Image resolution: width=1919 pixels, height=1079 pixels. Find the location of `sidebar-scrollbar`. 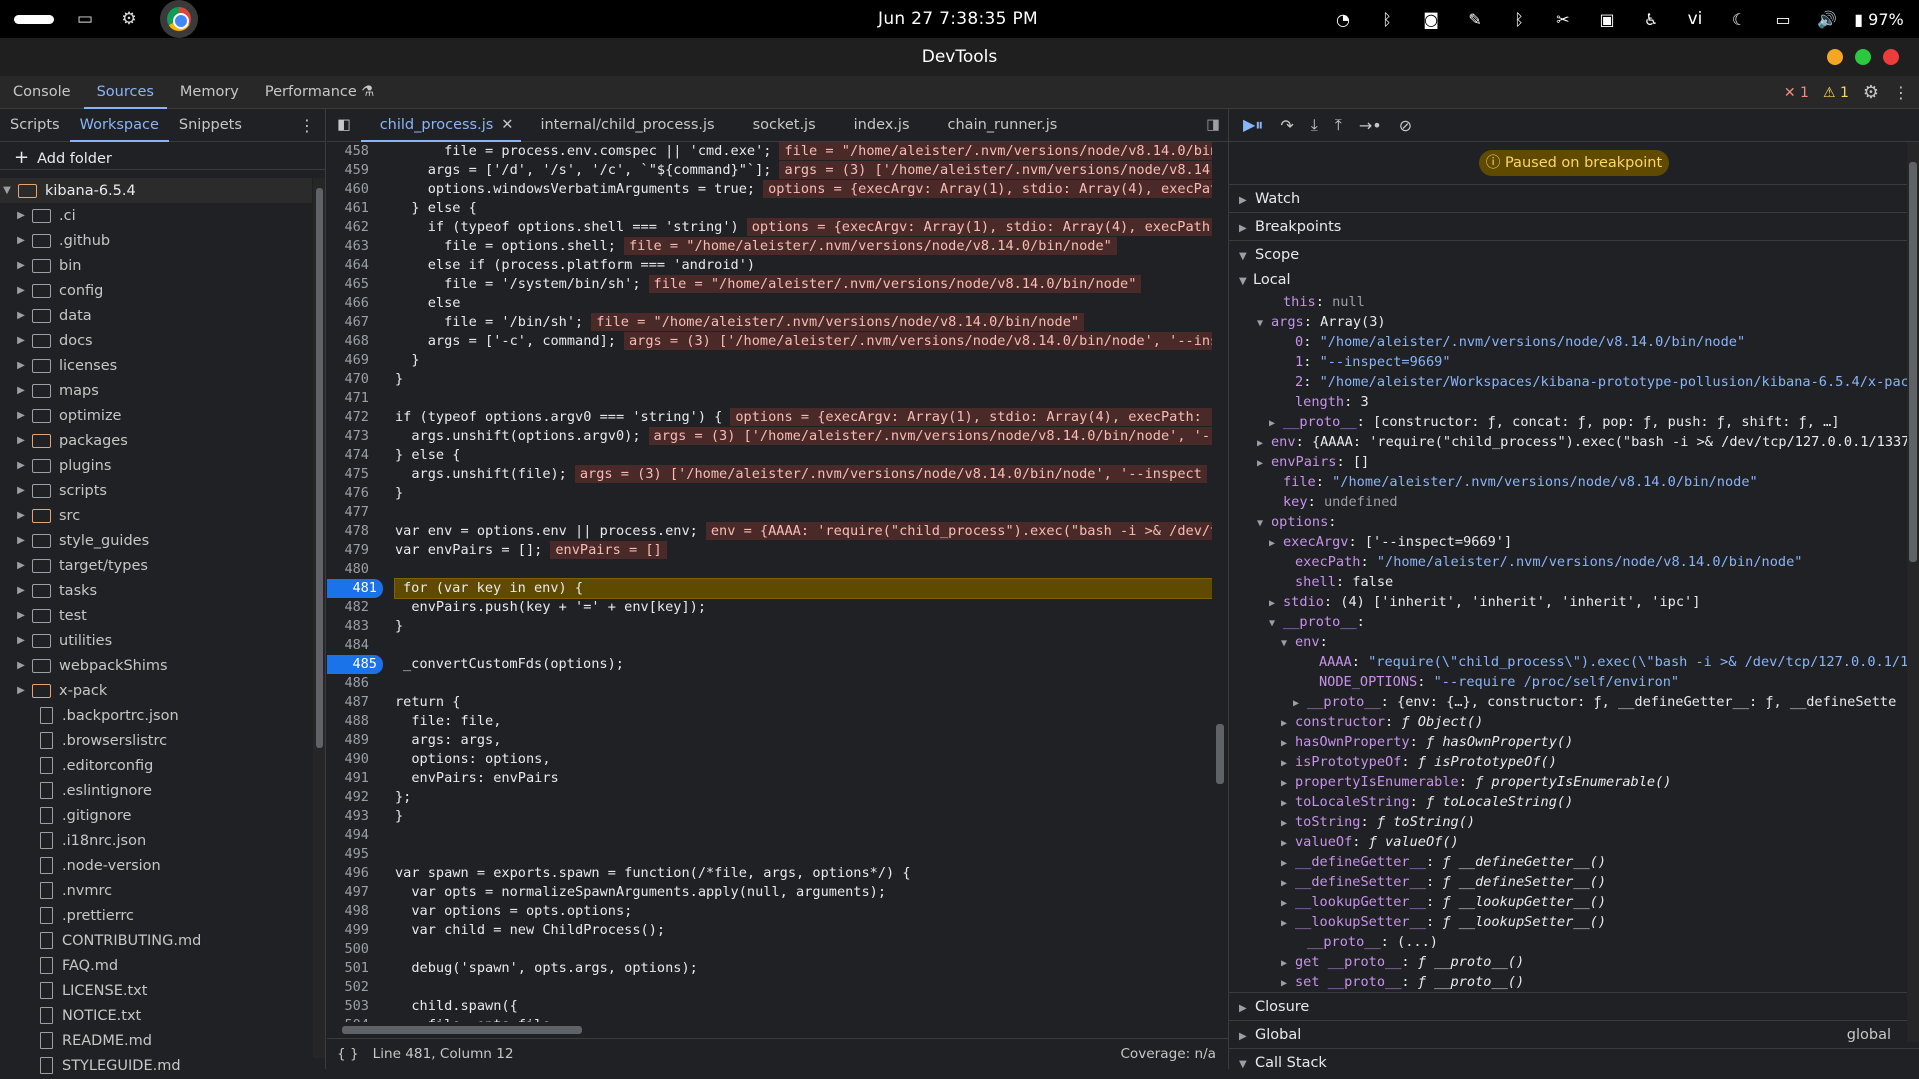

sidebar-scrollbar is located at coordinates (319, 618).